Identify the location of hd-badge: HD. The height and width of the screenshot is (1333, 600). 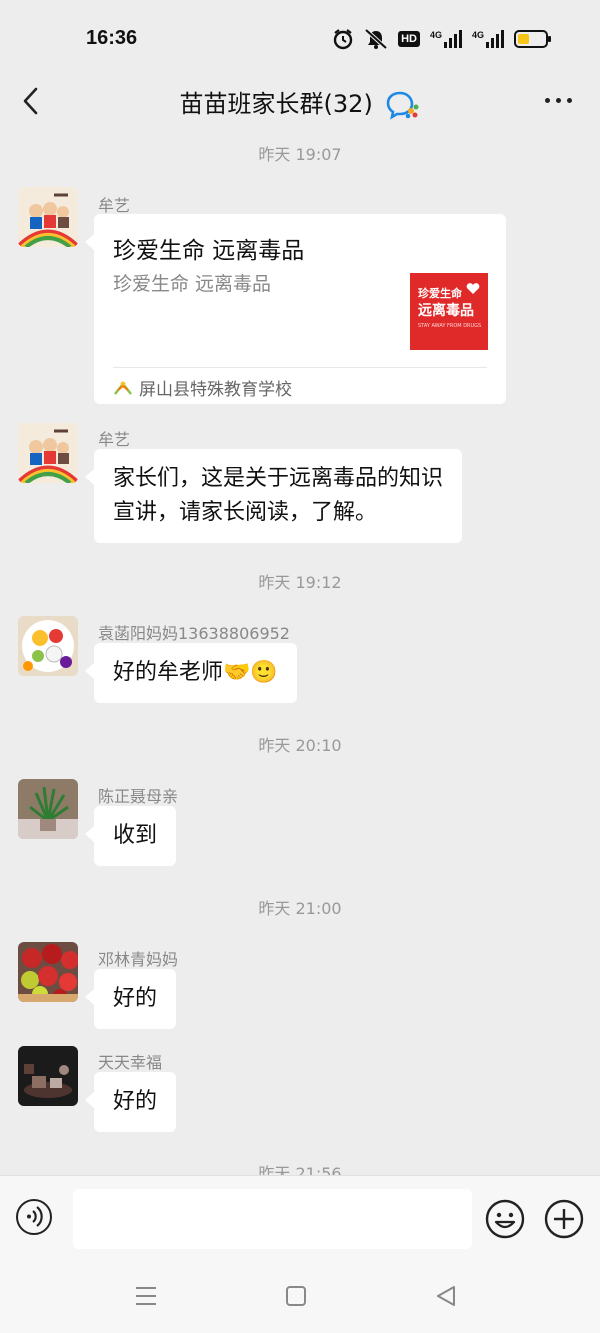
(409, 39).